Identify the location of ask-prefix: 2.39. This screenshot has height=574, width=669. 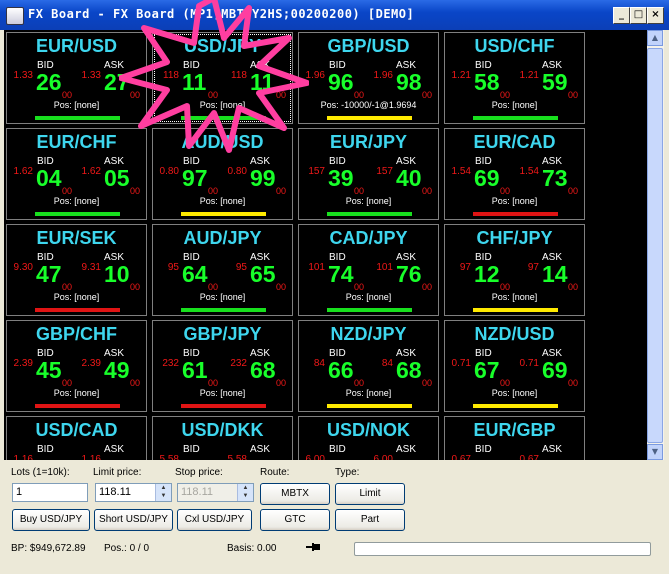
(91, 363).